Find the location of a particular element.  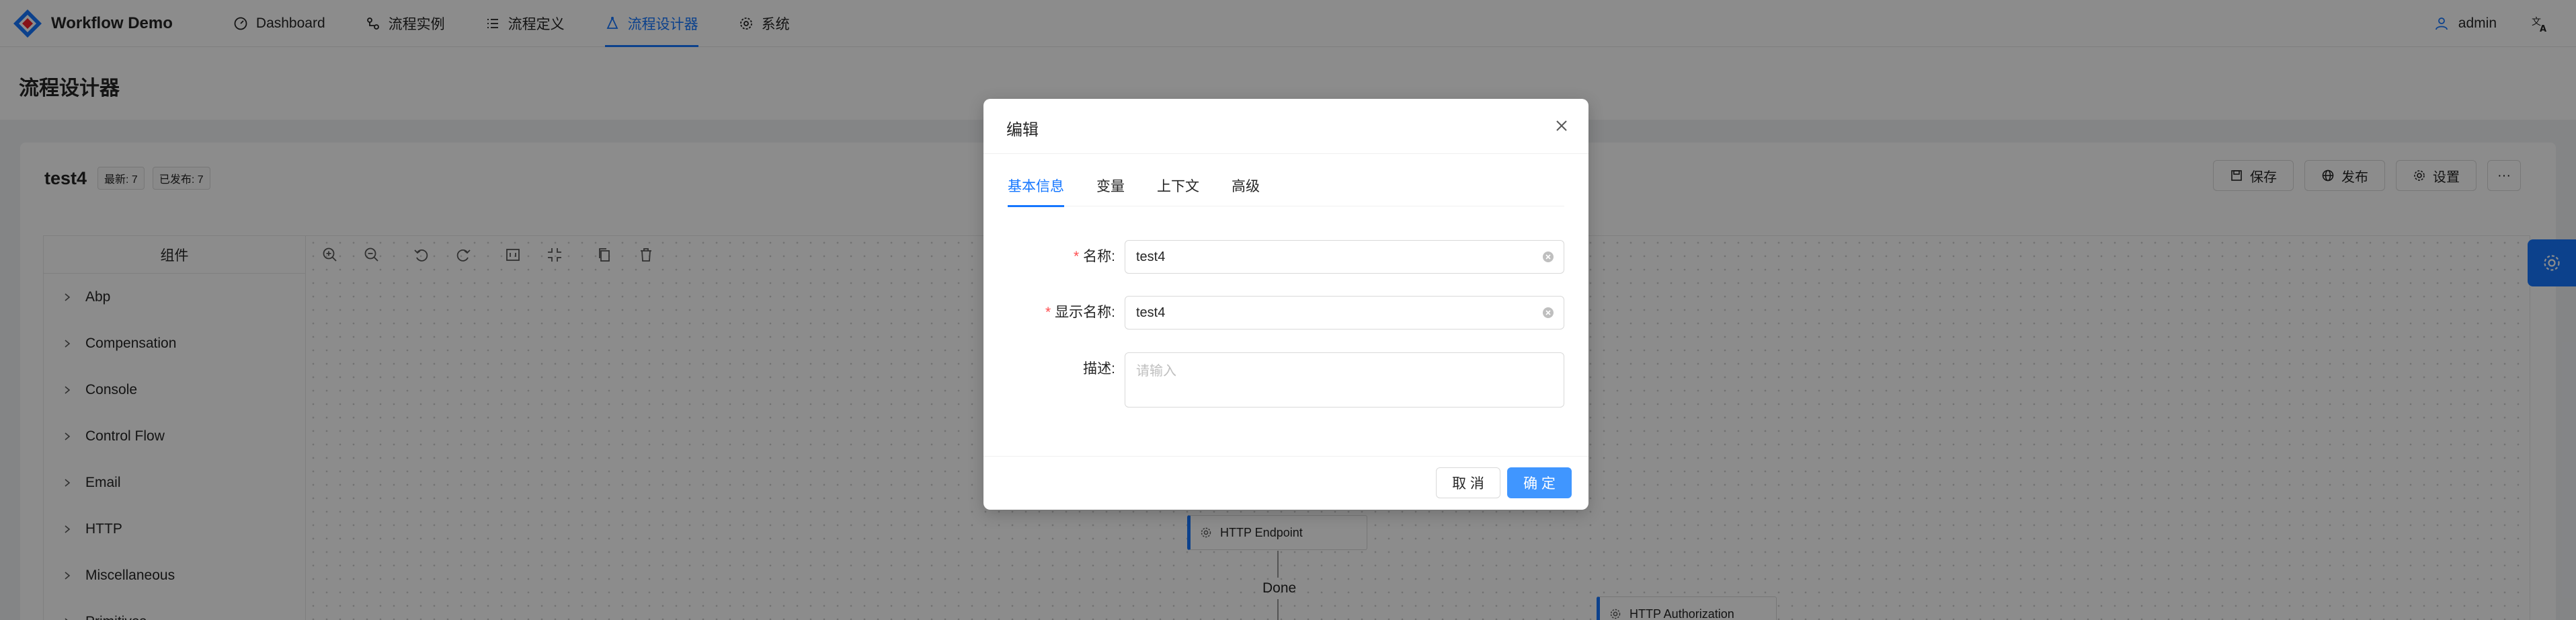

tab-basic-info: 基本信息 is located at coordinates (1036, 191).